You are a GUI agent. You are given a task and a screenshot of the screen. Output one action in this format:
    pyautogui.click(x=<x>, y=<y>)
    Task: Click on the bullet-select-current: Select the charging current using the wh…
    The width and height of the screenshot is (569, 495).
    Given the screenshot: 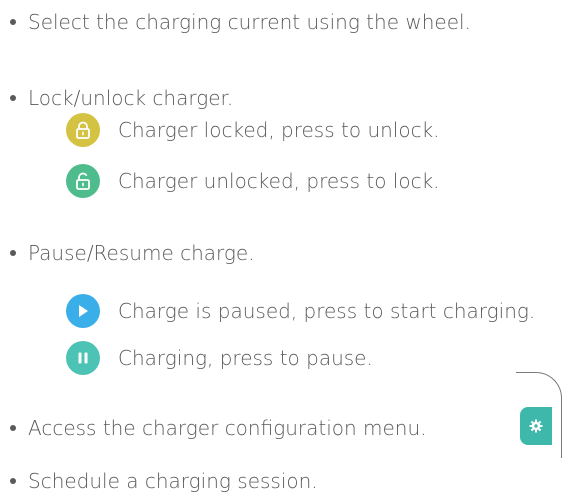 What is the action you would take?
    pyautogui.click(x=240, y=22)
    